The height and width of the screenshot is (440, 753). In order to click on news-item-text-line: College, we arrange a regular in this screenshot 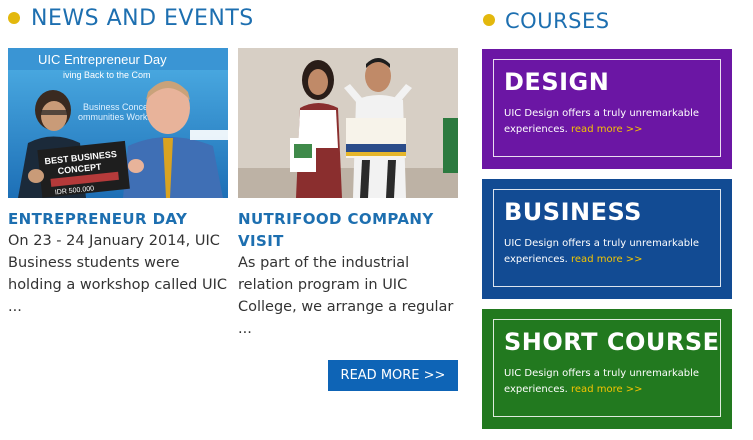, I will do `click(346, 307)`.